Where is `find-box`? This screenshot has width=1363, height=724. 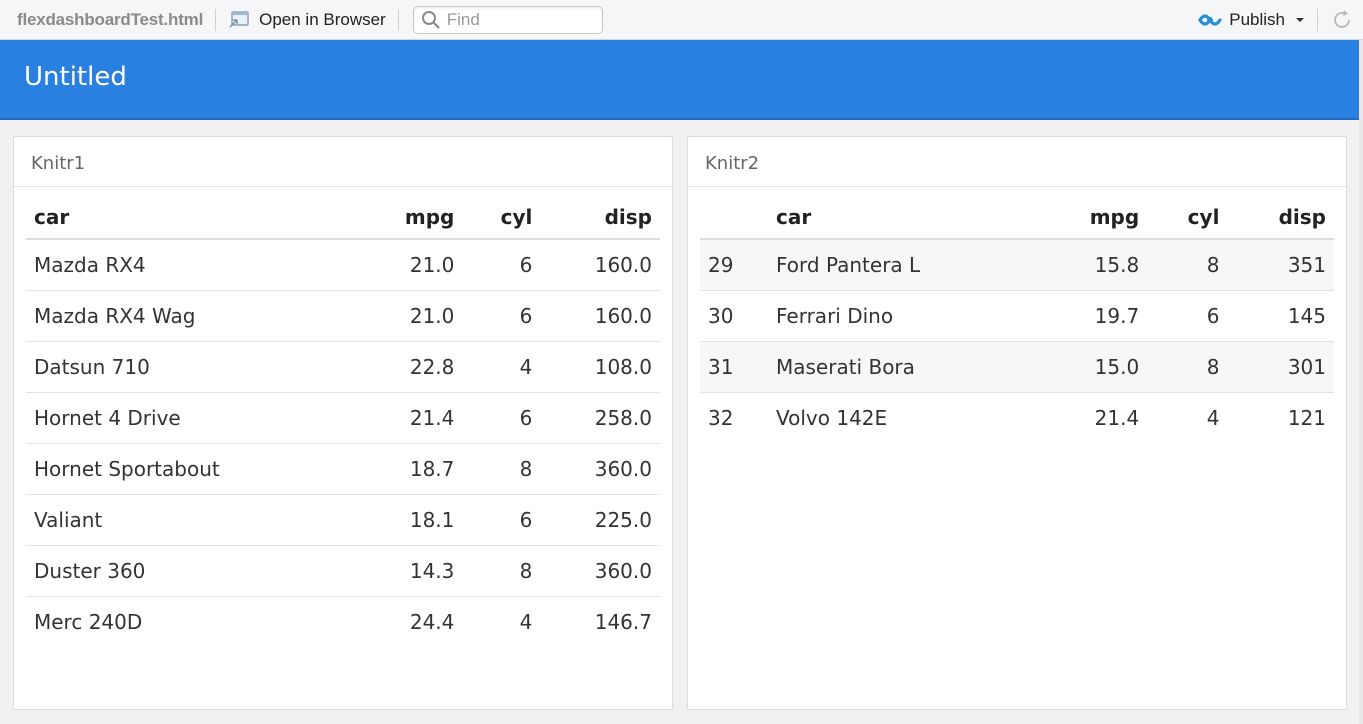
find-box is located at coordinates (507, 19).